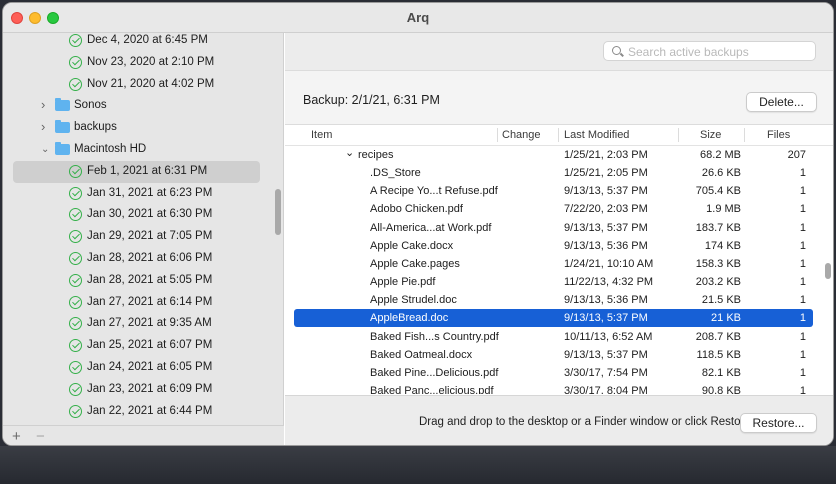 This screenshot has width=836, height=484. I want to click on search-input, so click(718, 51).